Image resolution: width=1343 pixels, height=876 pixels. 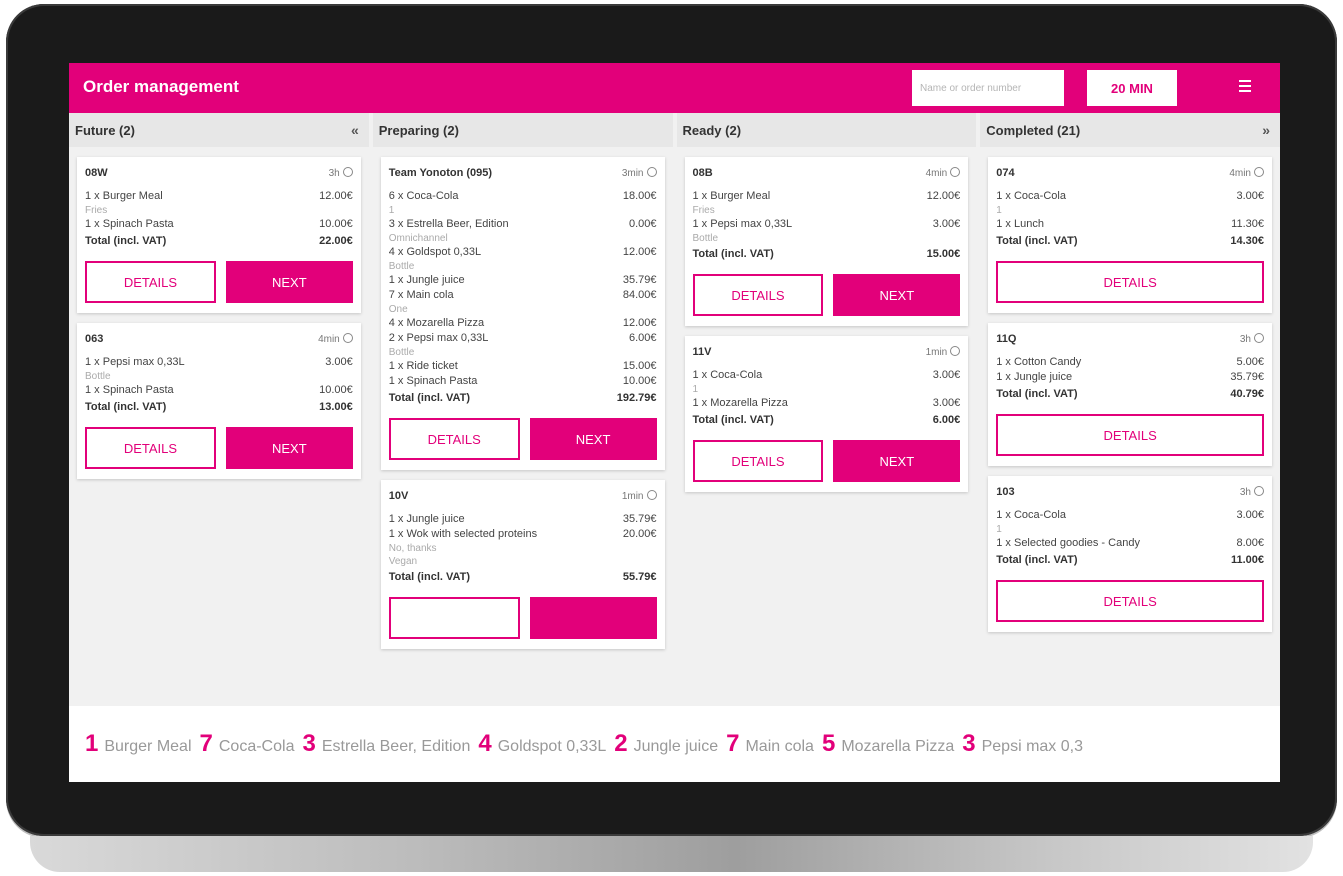 I want to click on line-note: 1, so click(x=999, y=529).